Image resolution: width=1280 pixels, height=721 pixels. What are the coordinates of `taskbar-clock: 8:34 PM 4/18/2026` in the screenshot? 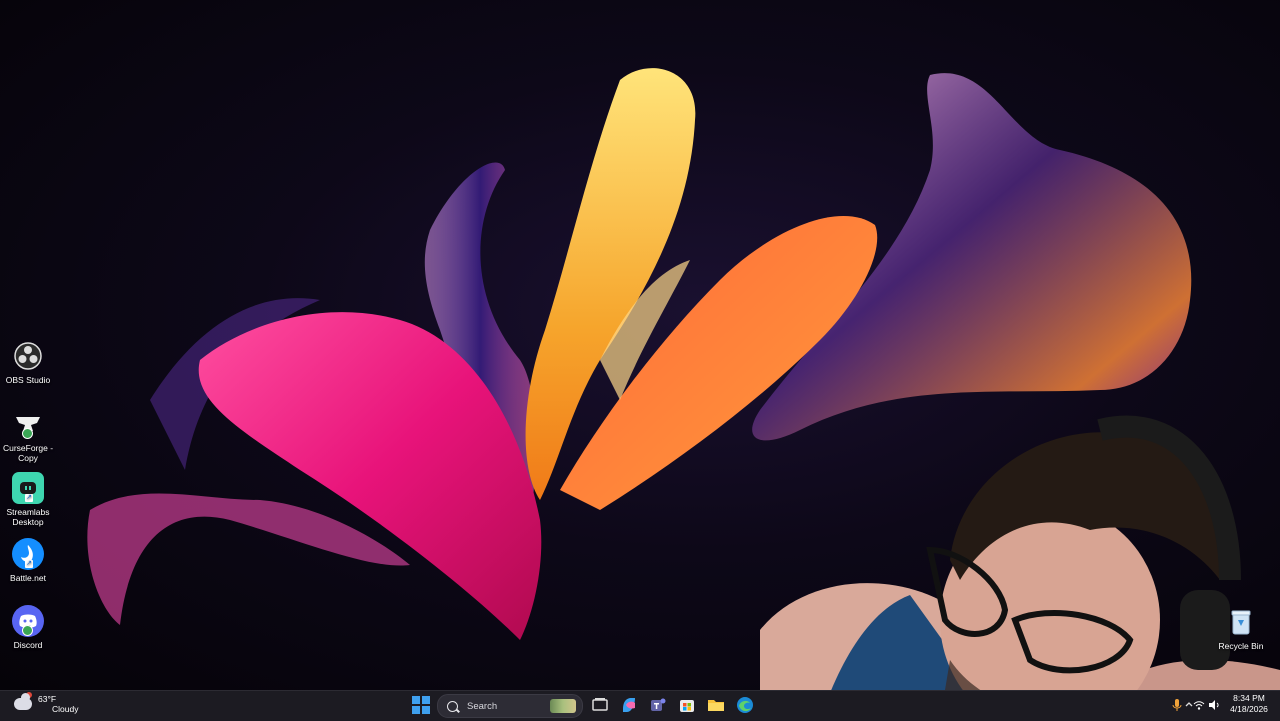 It's located at (1249, 704).